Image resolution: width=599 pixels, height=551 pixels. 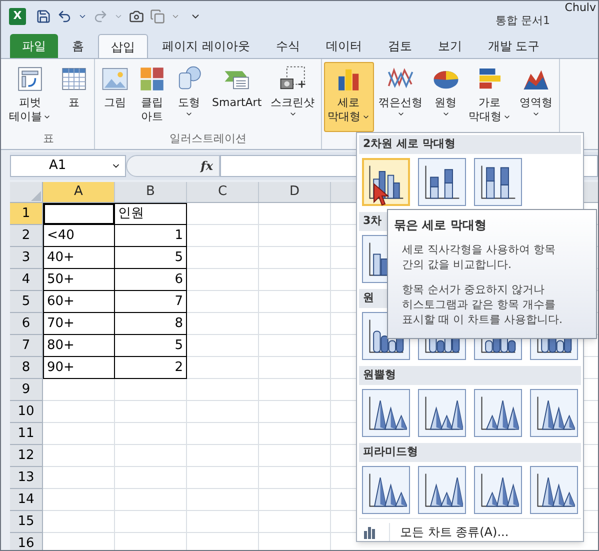 I want to click on section-header: 2차원 세로 막대형, so click(x=409, y=144).